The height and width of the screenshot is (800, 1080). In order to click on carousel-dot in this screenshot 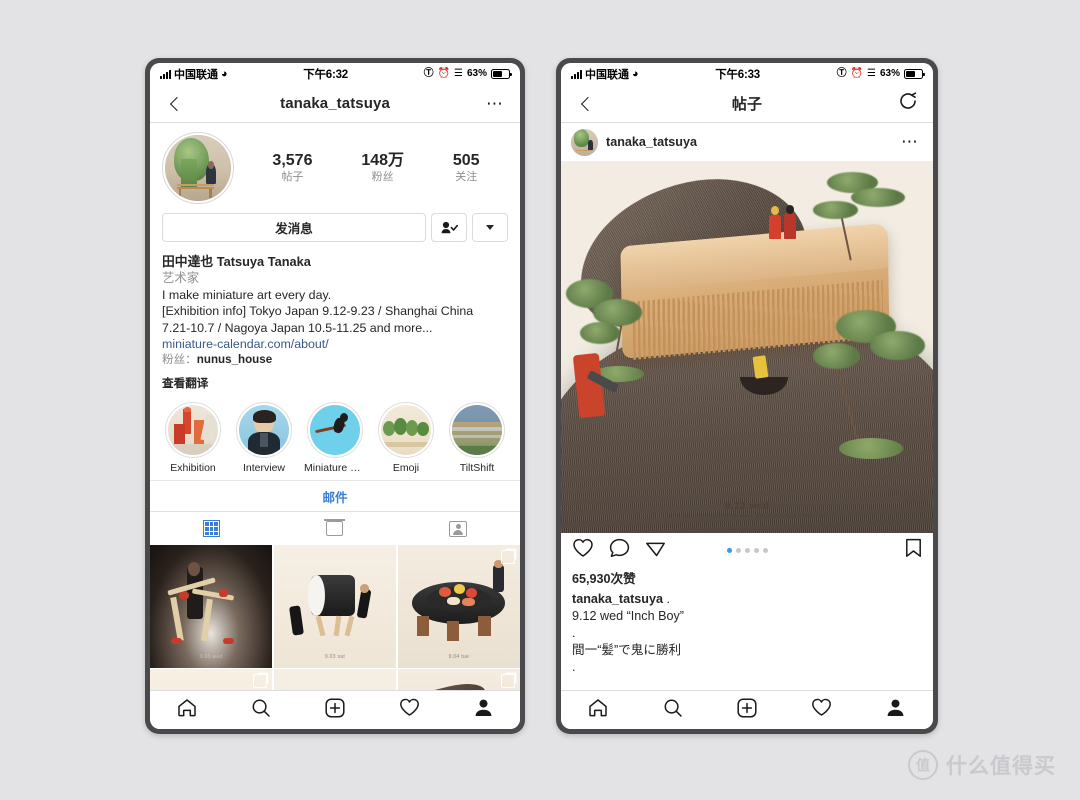, I will do `click(756, 550)`.